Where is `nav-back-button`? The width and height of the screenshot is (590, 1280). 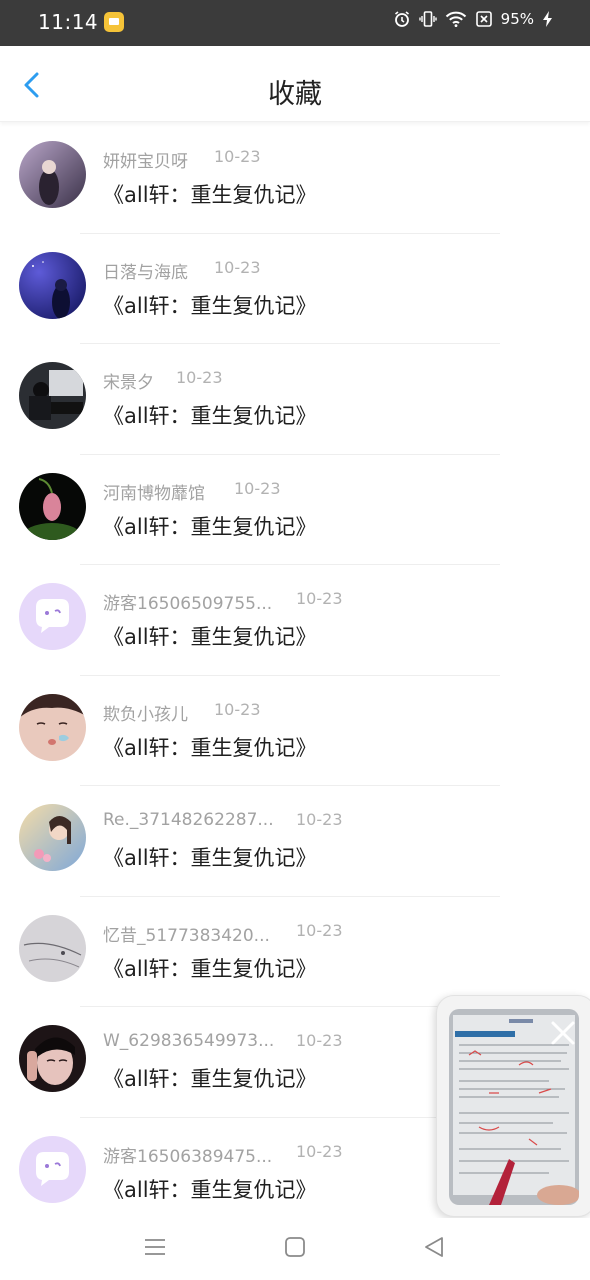
nav-back-button is located at coordinates (435, 1247).